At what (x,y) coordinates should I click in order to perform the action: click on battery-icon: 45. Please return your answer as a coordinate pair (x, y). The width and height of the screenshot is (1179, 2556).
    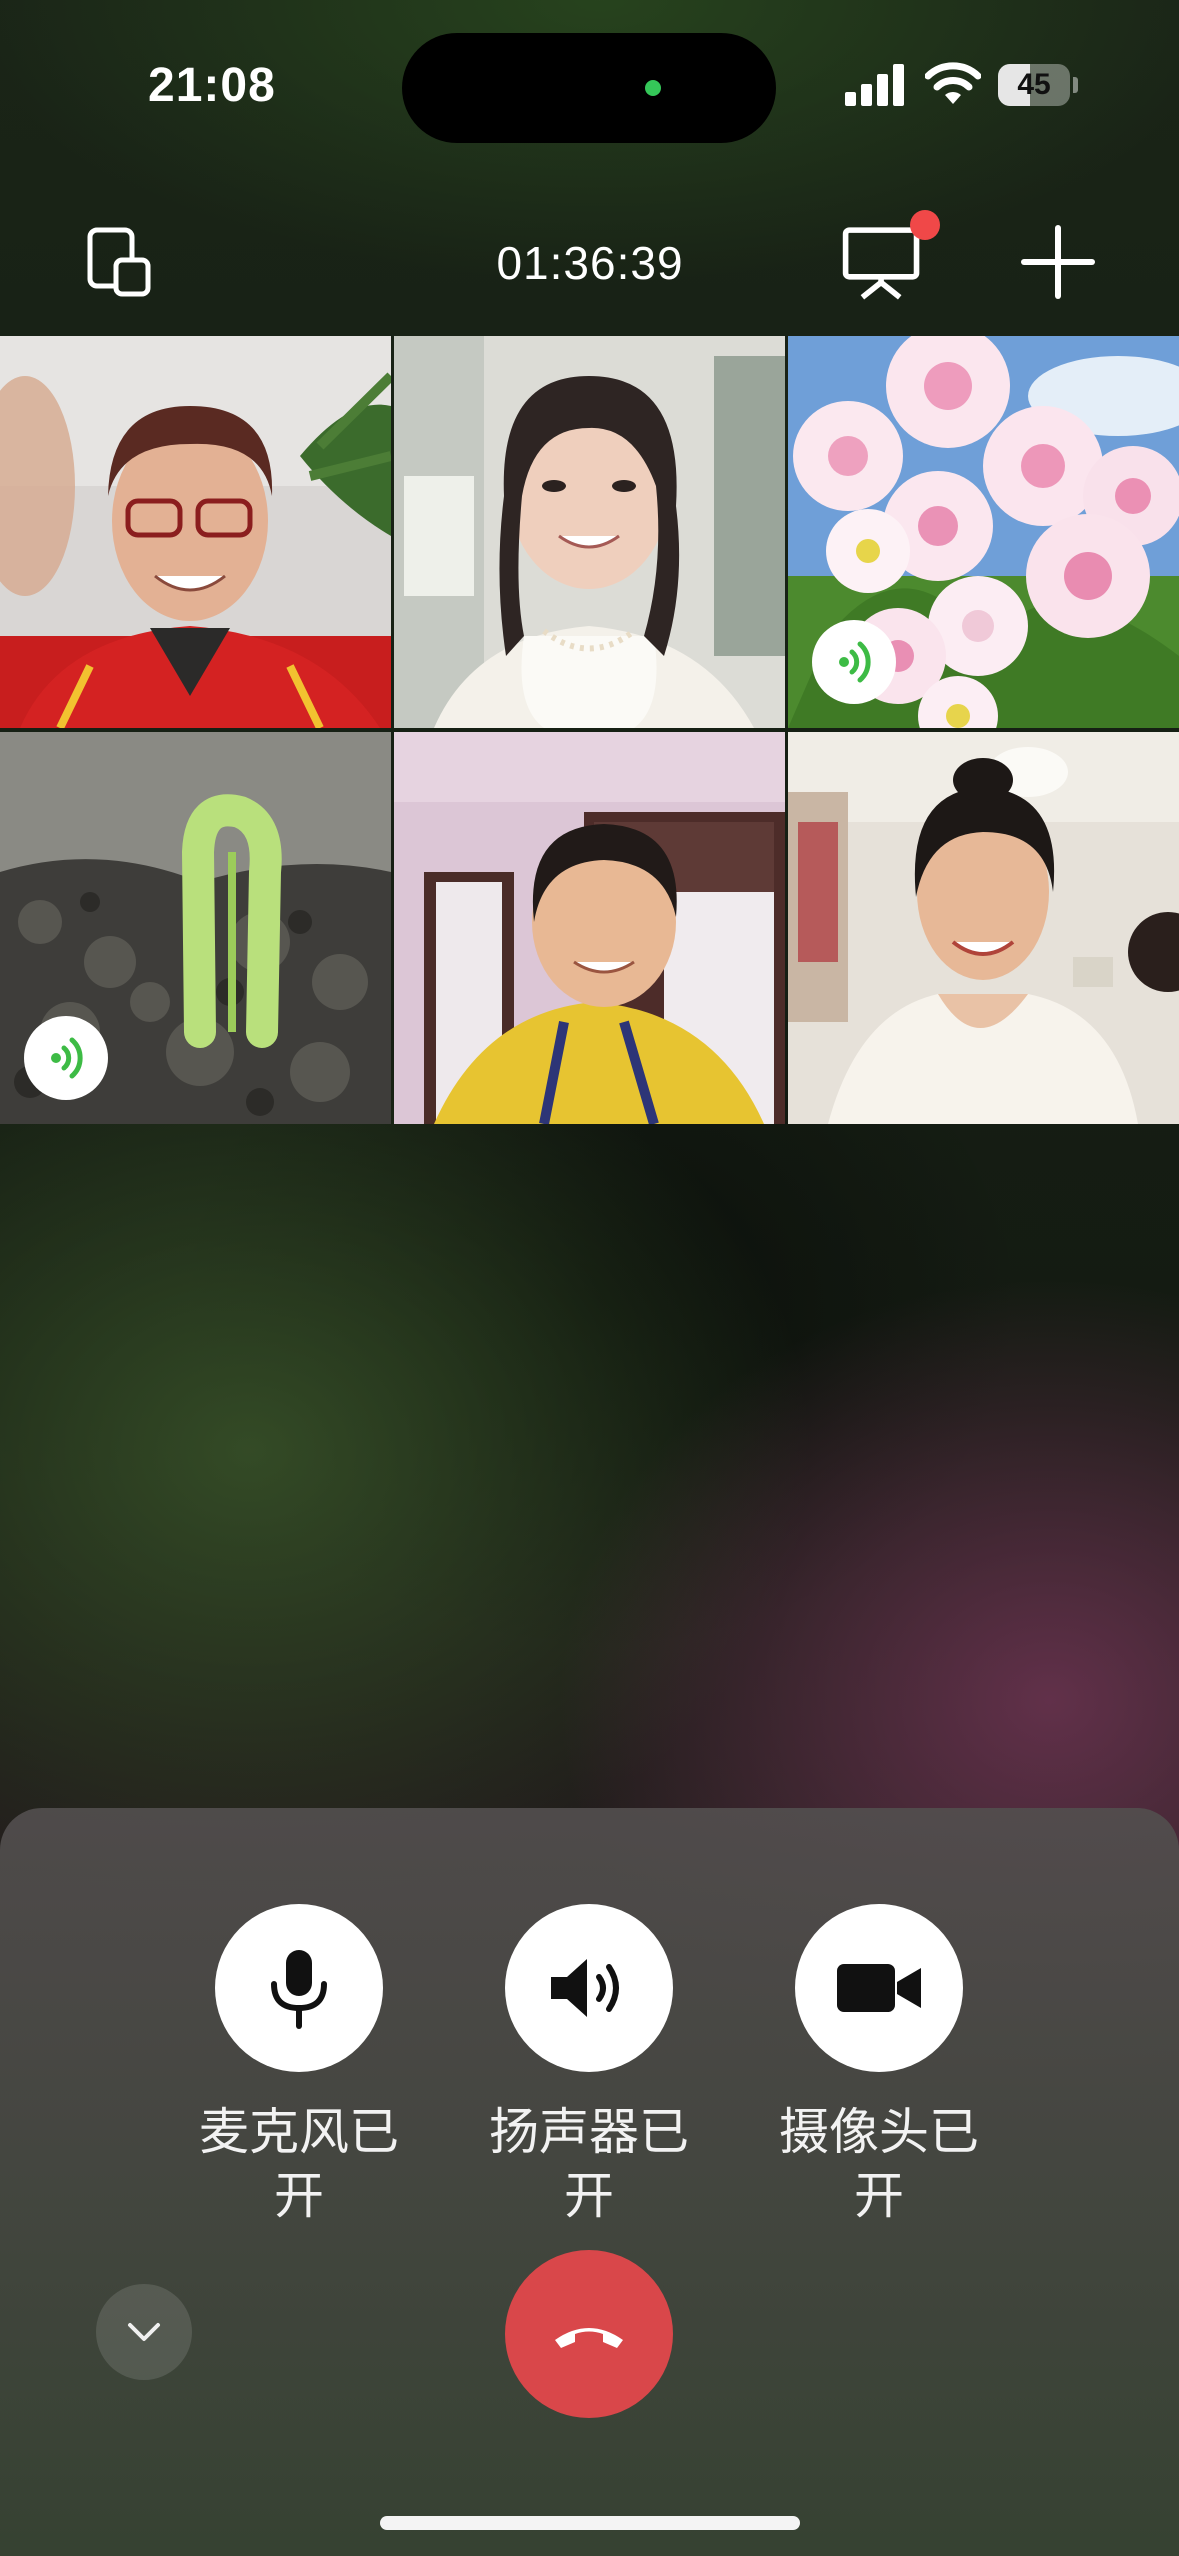
    Looking at the image, I should click on (1038, 85).